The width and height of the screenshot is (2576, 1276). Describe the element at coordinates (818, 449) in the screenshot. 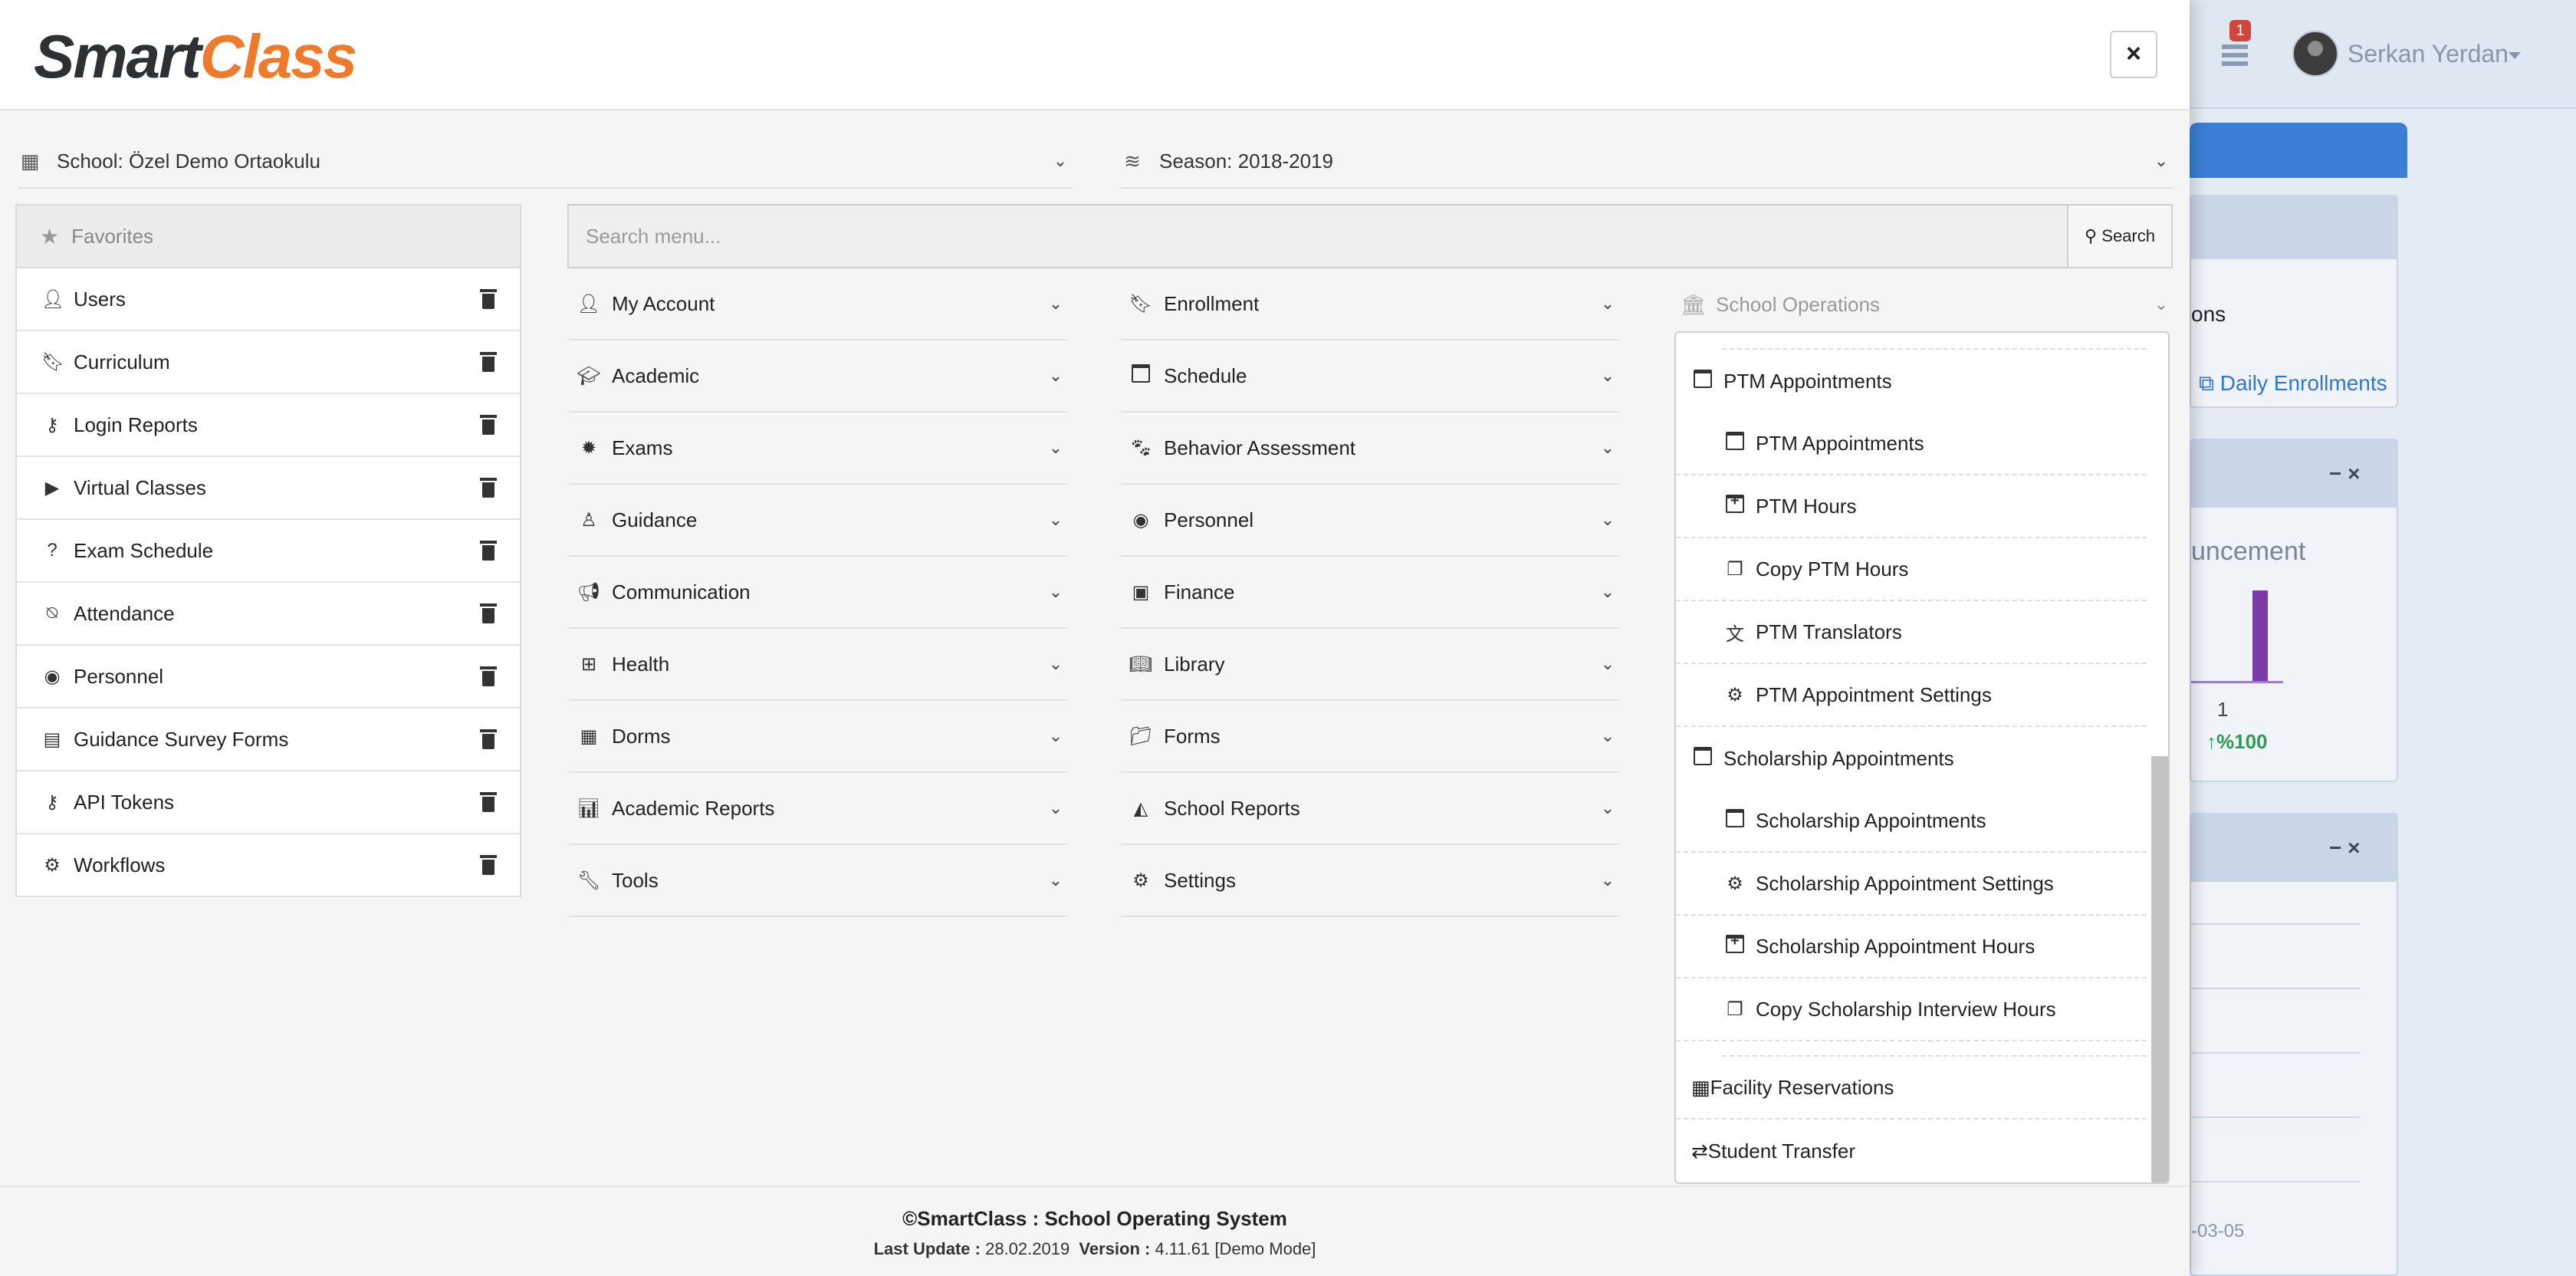

I see `menu-item-exams: ✹ Exams ⌄` at that location.